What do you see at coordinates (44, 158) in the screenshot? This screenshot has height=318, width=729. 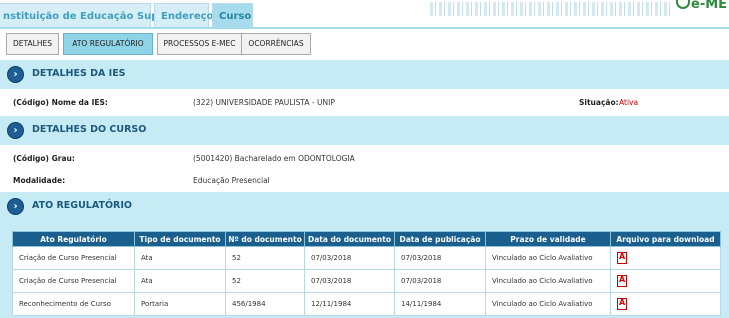 I see `grau-label: (Código) Grau:` at bounding box center [44, 158].